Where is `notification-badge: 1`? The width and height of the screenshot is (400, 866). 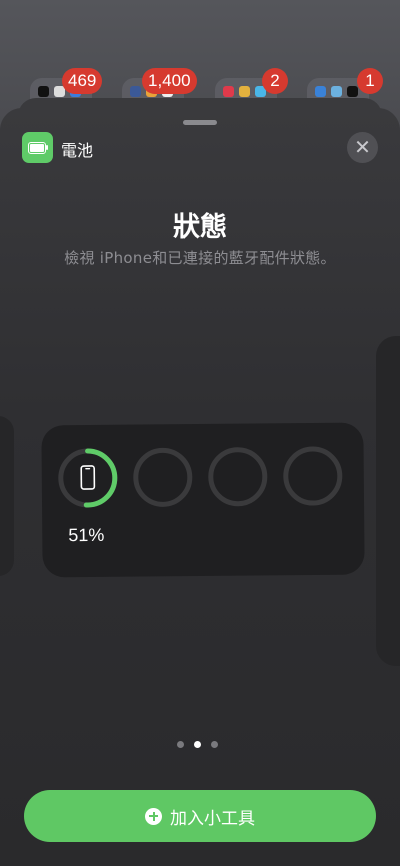 notification-badge: 1 is located at coordinates (370, 81).